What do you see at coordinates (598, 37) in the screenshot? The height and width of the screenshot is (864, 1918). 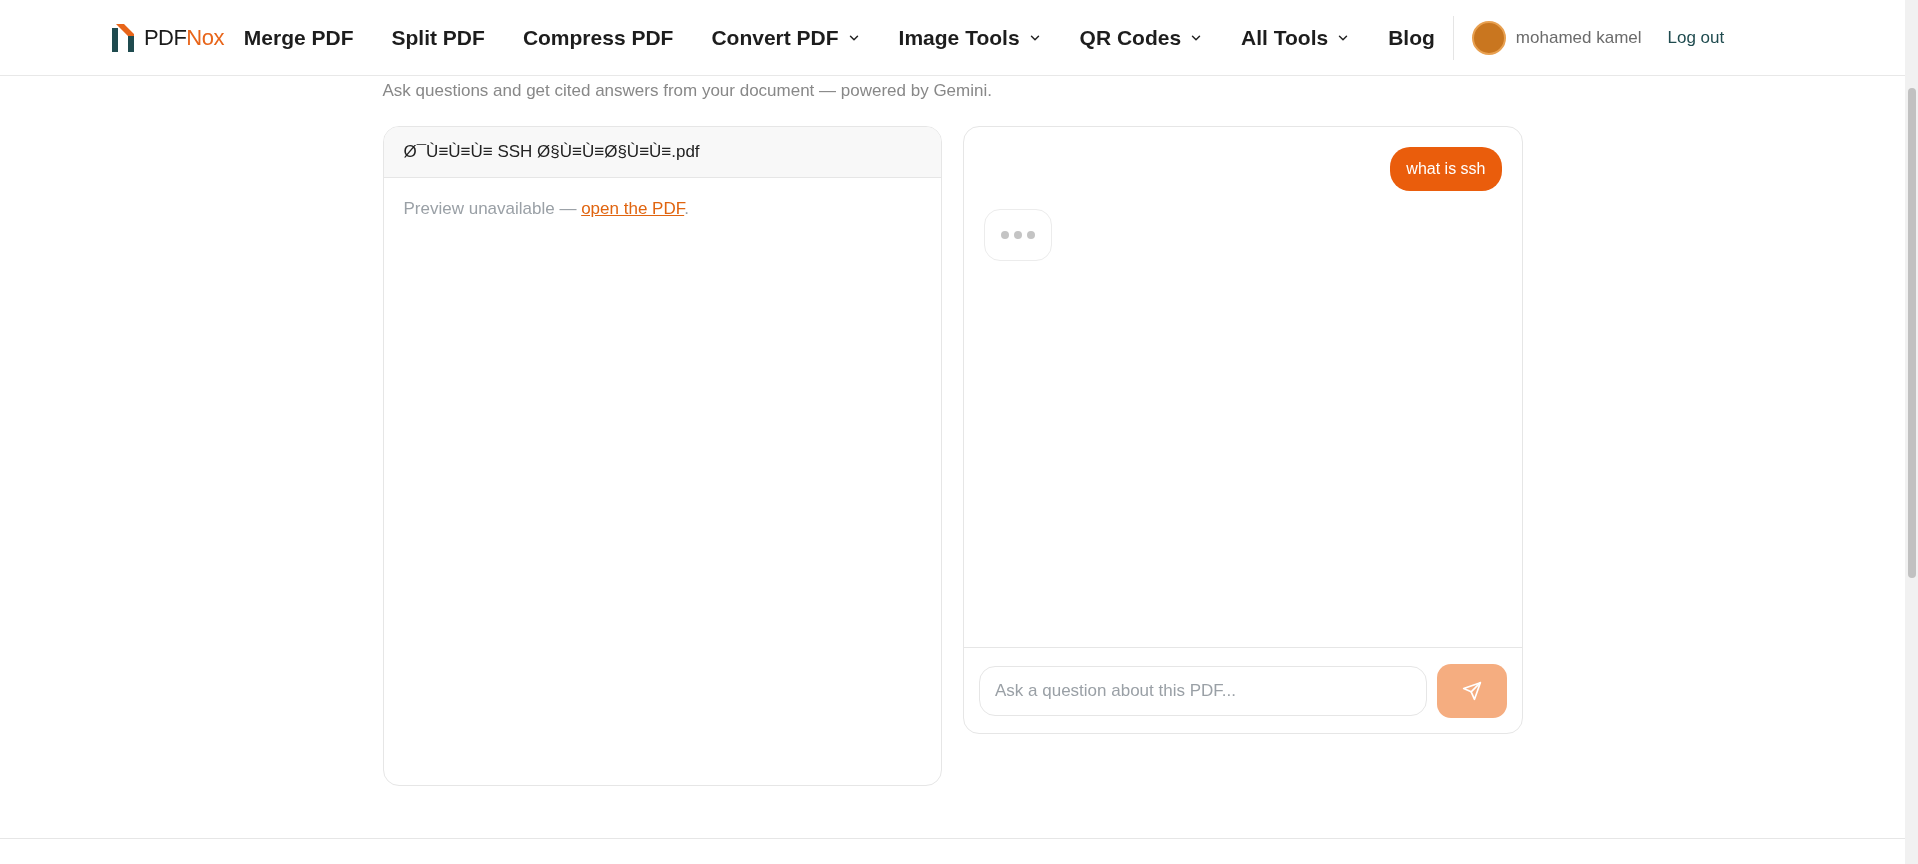 I see `nav-link: Compress PDF` at bounding box center [598, 37].